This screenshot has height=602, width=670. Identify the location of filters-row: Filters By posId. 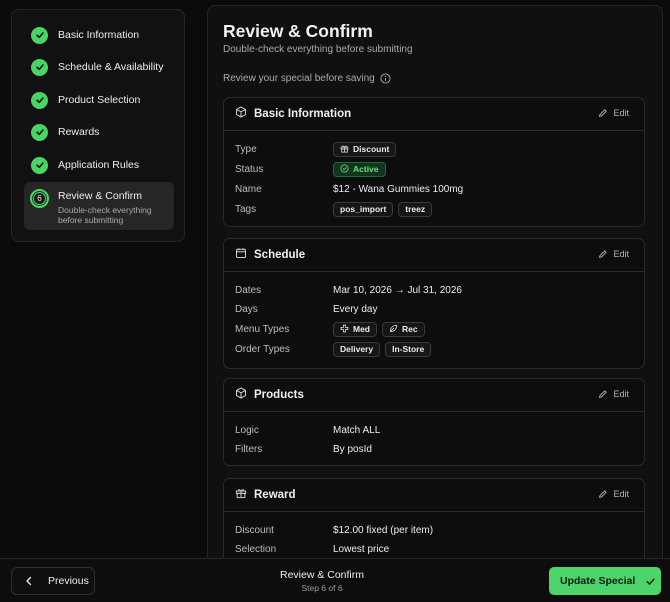
(303, 449).